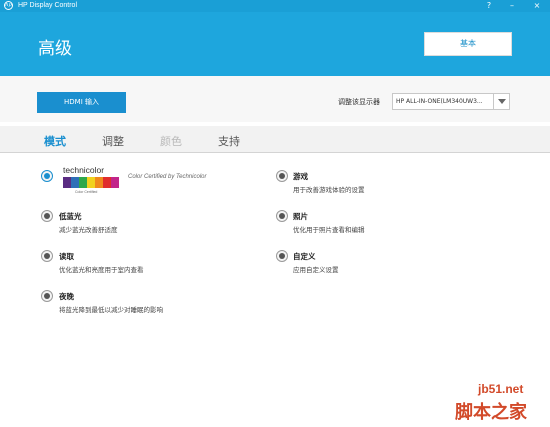 This screenshot has width=550, height=427. What do you see at coordinates (88, 230) in the screenshot?
I see `low-blue-light-desc: 减少蓝光改善舒适度` at bounding box center [88, 230].